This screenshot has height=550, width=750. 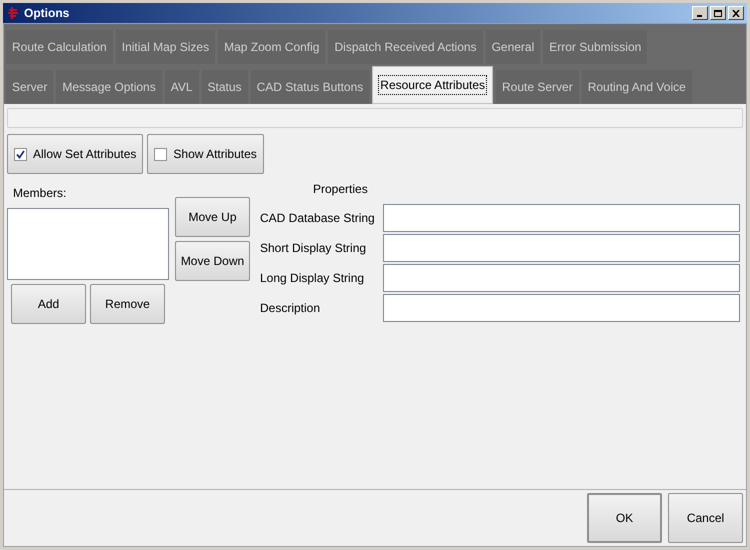 What do you see at coordinates (75, 154) in the screenshot?
I see `toggle-button: Allow Set Attributes` at bounding box center [75, 154].